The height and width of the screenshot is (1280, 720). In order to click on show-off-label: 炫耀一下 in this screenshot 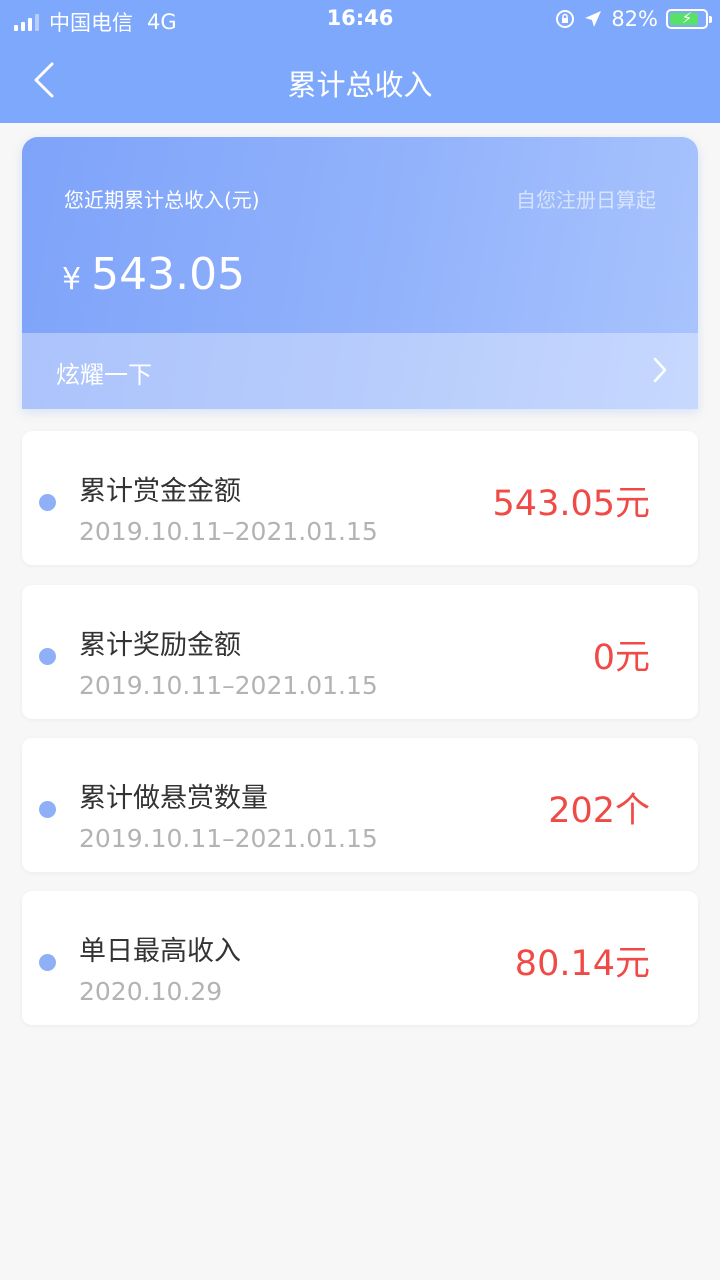, I will do `click(104, 375)`.